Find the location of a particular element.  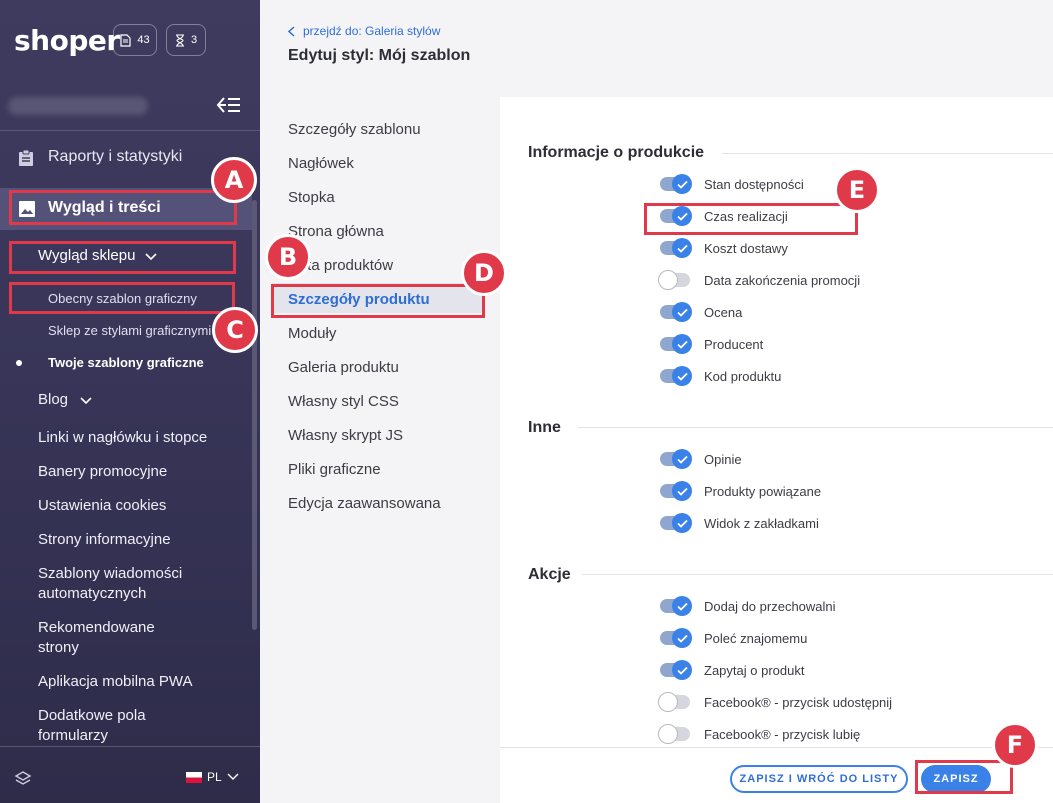

nav-footer: Stopka is located at coordinates (311, 197).